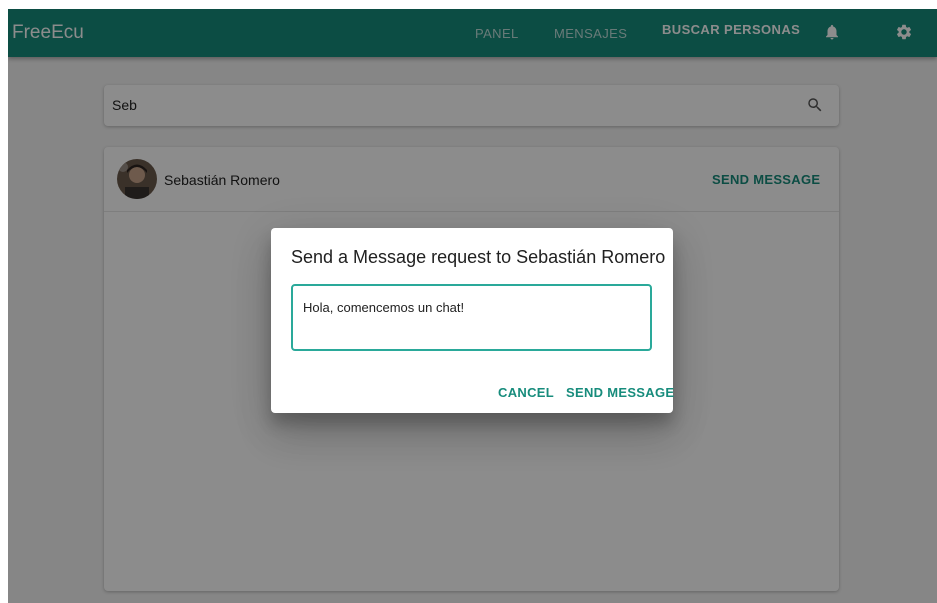  I want to click on dialog-send-message-button: SEND MESSAGE, so click(620, 392).